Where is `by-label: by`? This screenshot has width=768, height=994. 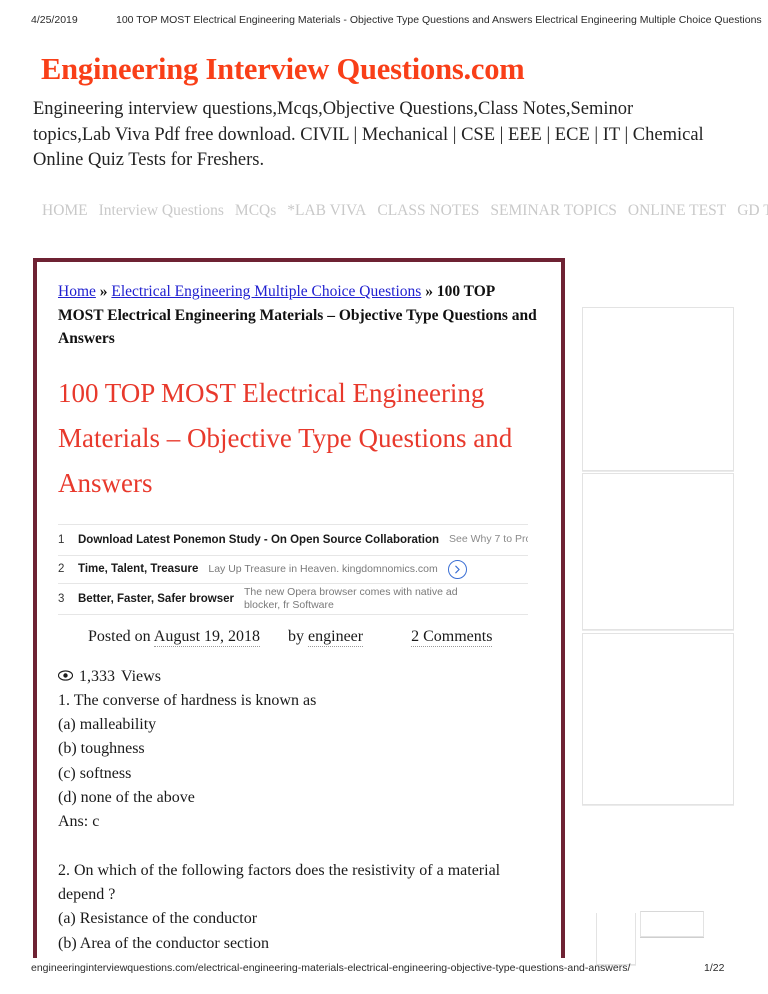 by-label: by is located at coordinates (296, 636).